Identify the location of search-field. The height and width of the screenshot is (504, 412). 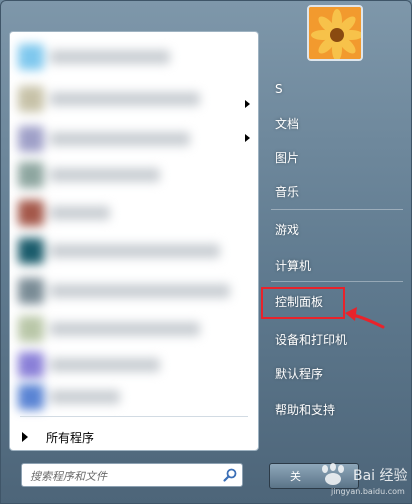
(132, 475).